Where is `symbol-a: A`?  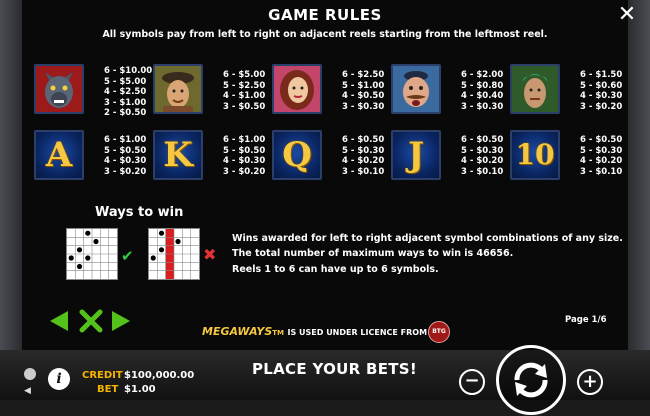 symbol-a: A is located at coordinates (59, 155).